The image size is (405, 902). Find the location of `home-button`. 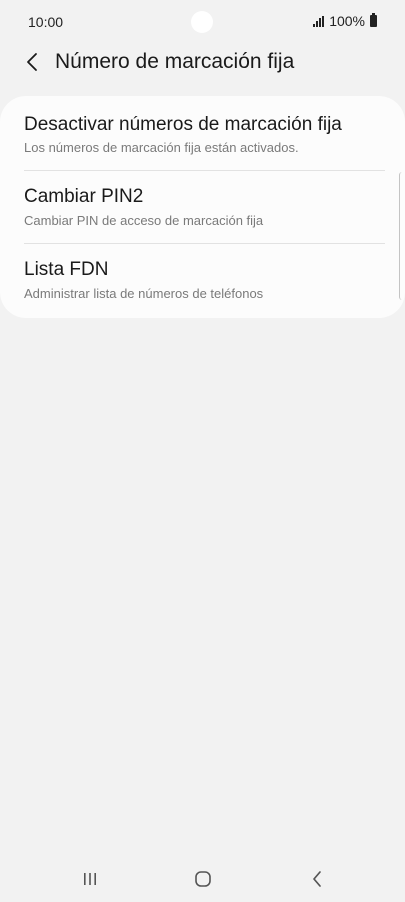

home-button is located at coordinates (203, 879).